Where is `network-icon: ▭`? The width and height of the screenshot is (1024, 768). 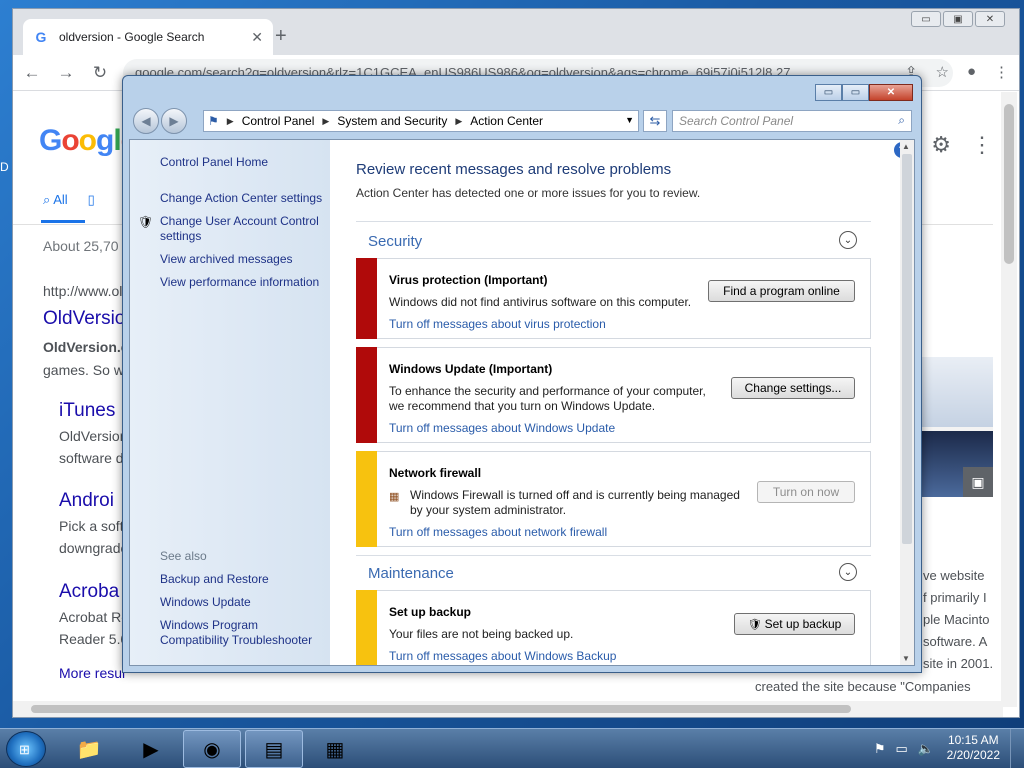
network-icon: ▭ is located at coordinates (902, 749).